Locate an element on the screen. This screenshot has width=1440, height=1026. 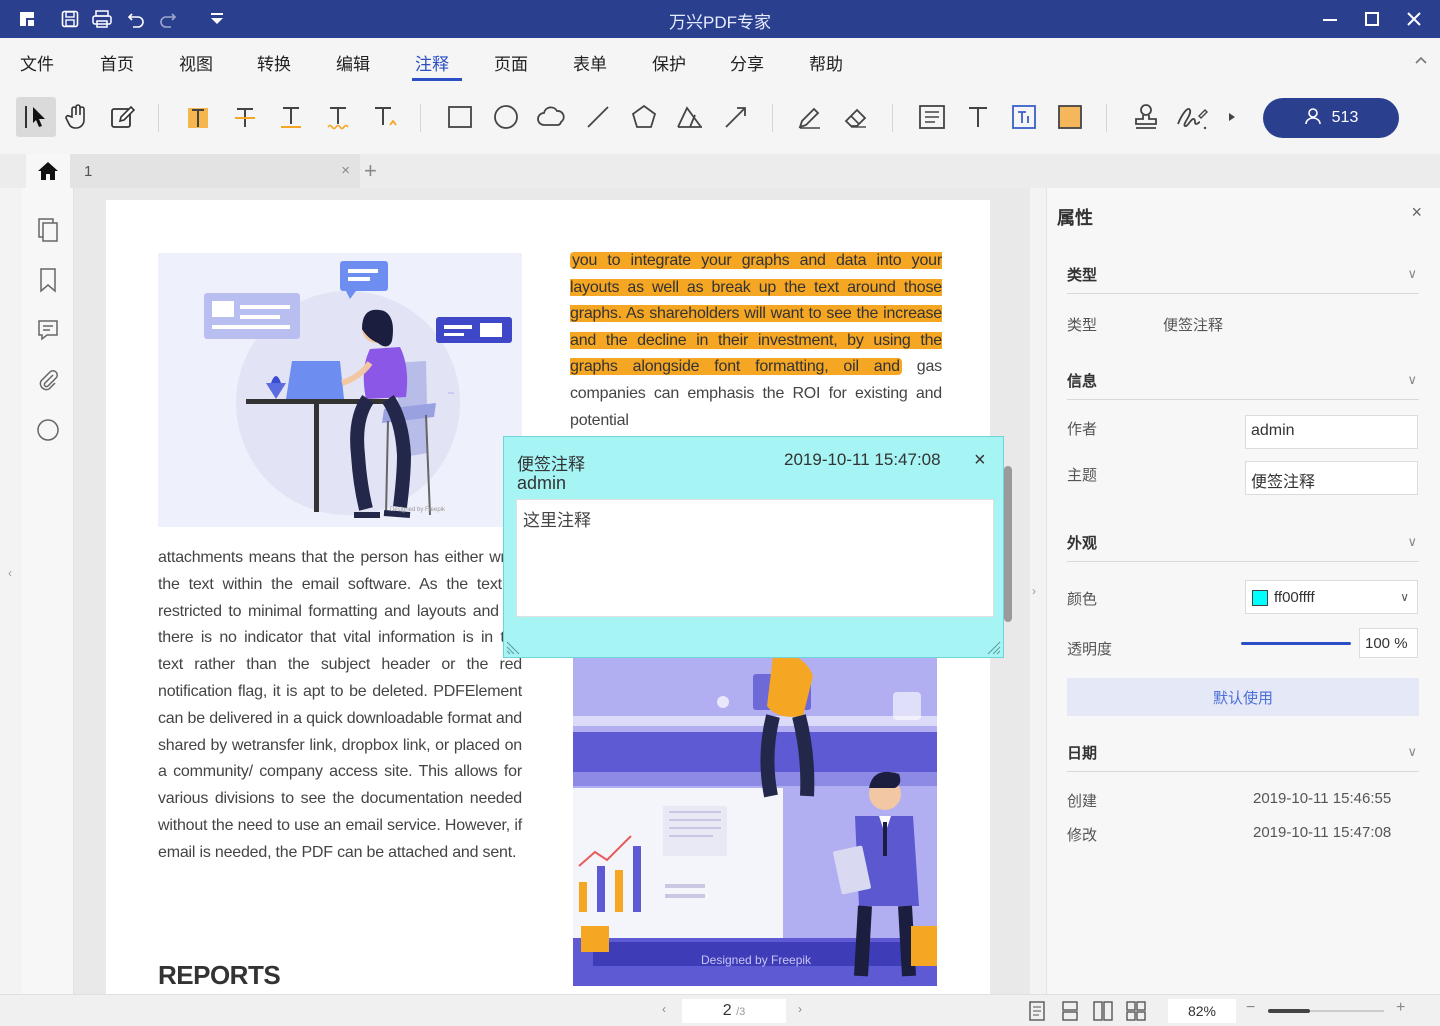
window-title: 万兴PDF专家 is located at coordinates (720, 22).